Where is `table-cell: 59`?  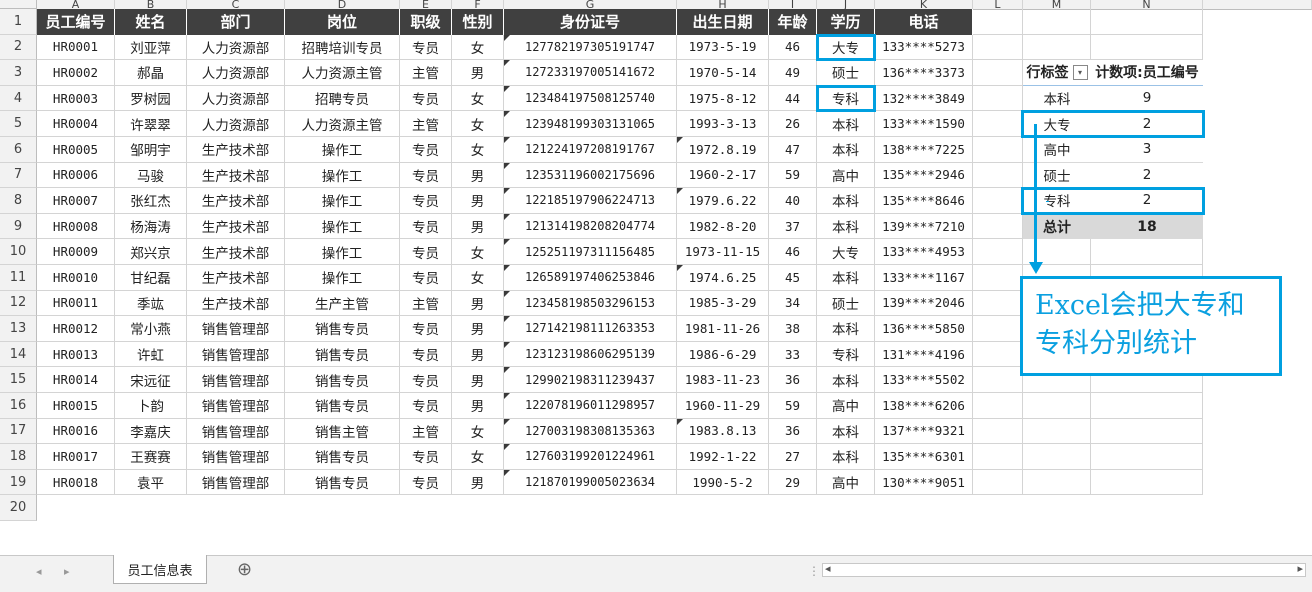 table-cell: 59 is located at coordinates (793, 406).